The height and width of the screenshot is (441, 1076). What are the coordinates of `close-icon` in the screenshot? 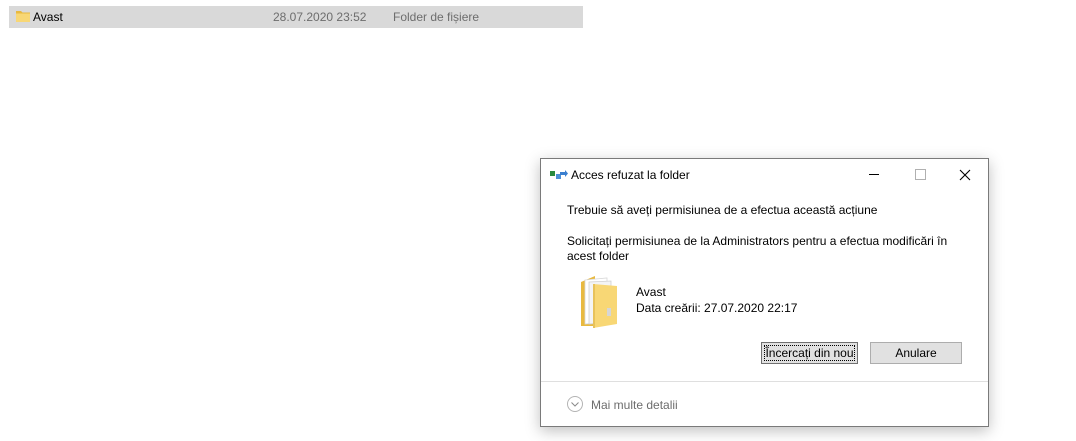 It's located at (965, 174).